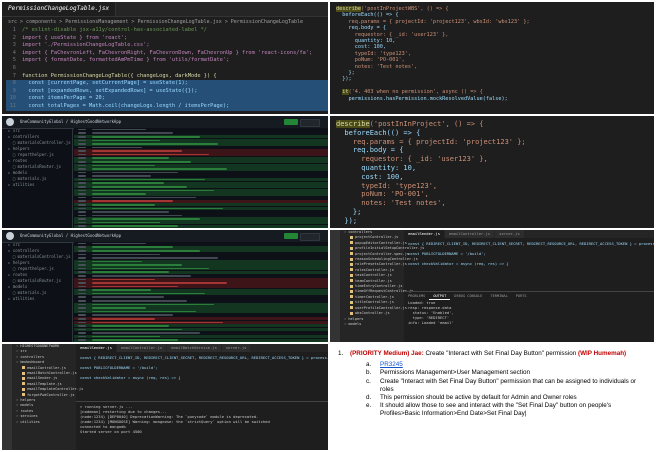 This screenshot has width=656, height=452. I want to click on panel-tab: TERMINAL, so click(498, 296).